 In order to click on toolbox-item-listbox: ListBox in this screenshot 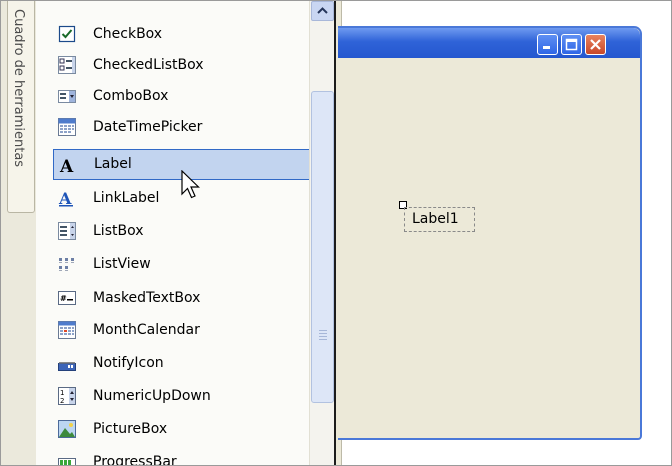, I will do `click(194, 231)`.